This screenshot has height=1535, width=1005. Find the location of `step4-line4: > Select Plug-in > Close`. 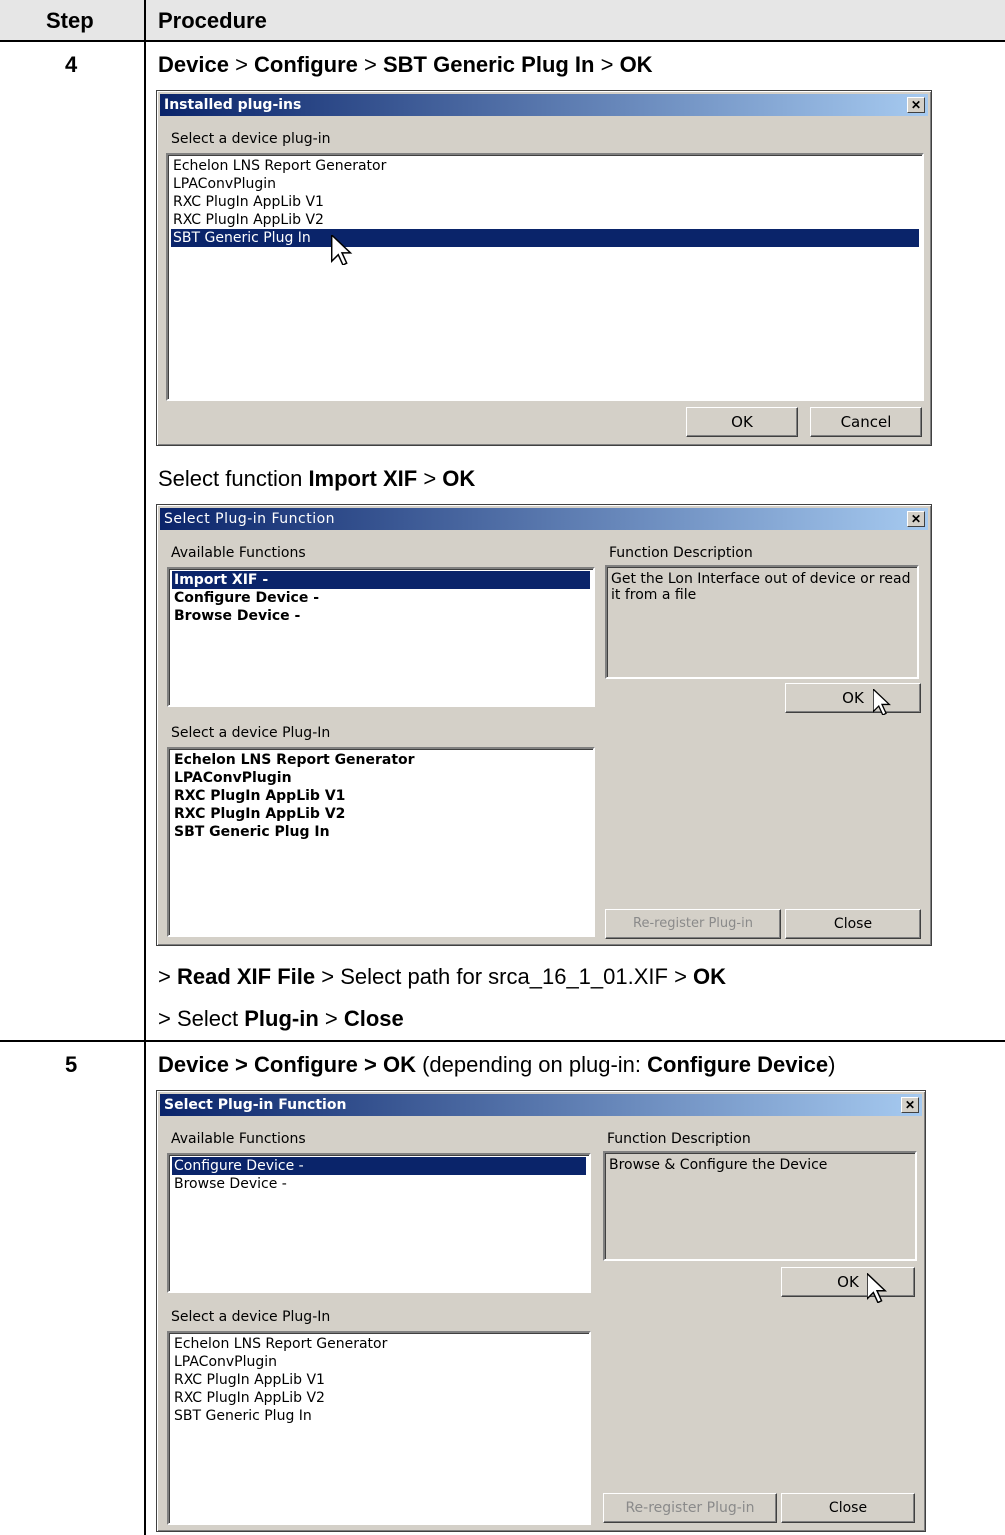

step4-line4: > Select Plug-in > Close is located at coordinates (281, 1018).